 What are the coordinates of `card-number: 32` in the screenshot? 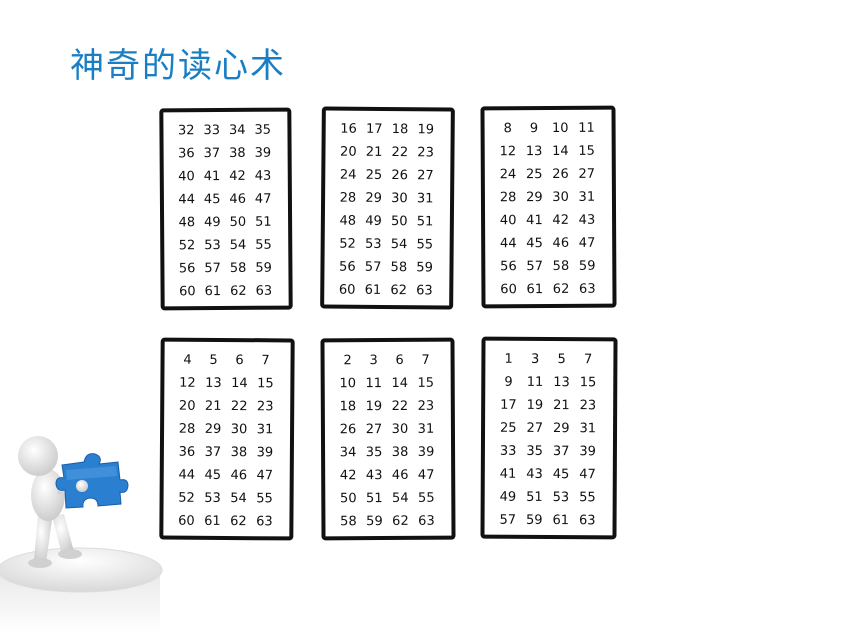 It's located at (186, 131).